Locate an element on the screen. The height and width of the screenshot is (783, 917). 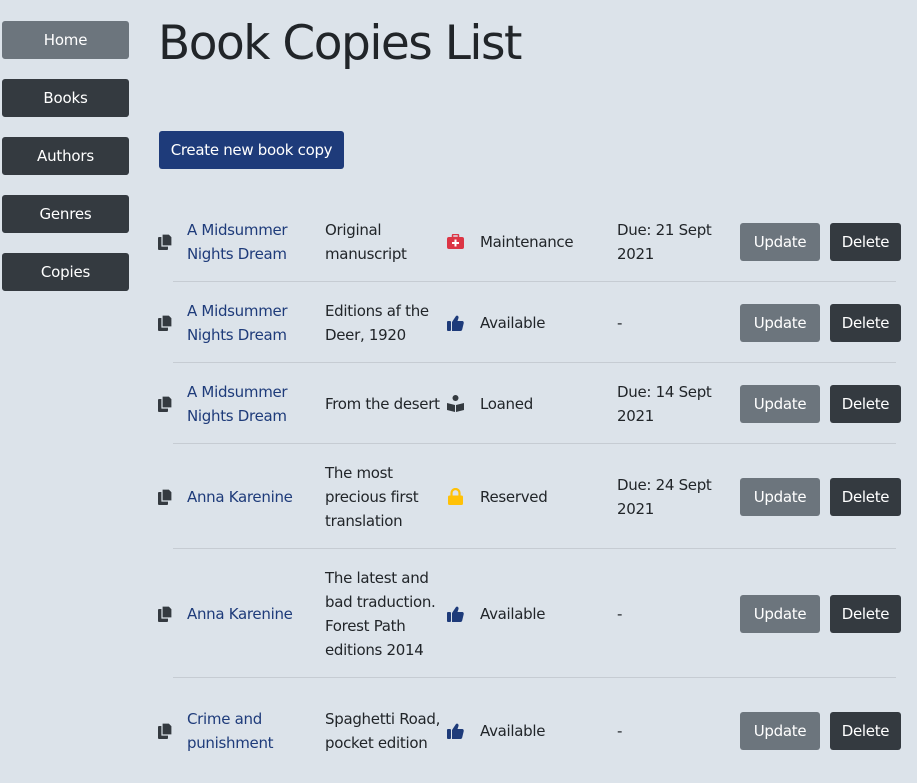
status-label: Loaned is located at coordinates (506, 403).